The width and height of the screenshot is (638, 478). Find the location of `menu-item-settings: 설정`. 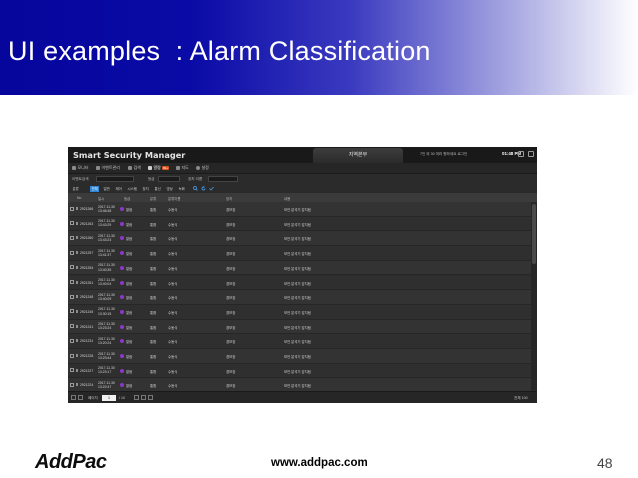

menu-item-settings: 설정 is located at coordinates (202, 168).